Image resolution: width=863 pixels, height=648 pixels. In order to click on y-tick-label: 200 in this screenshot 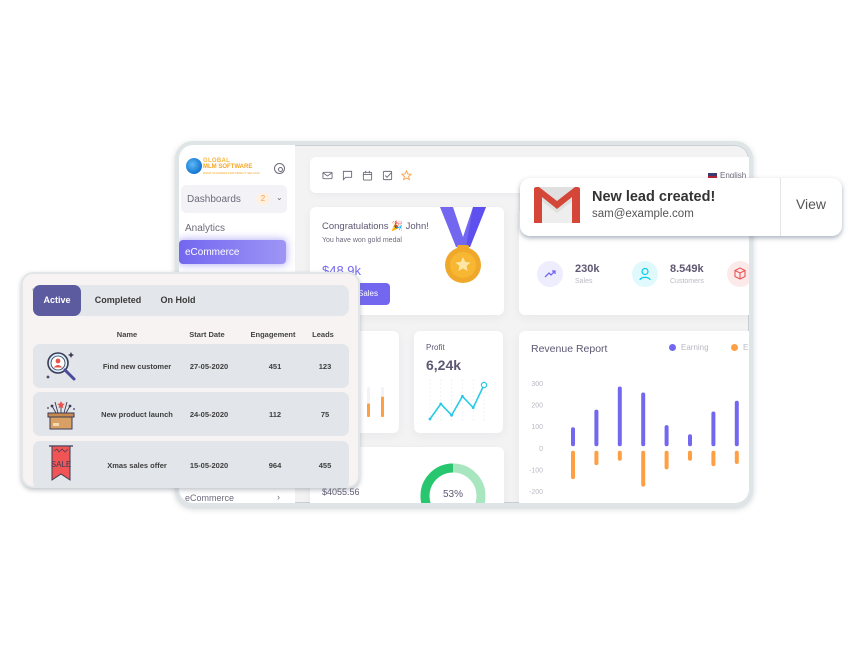, I will do `click(537, 406)`.